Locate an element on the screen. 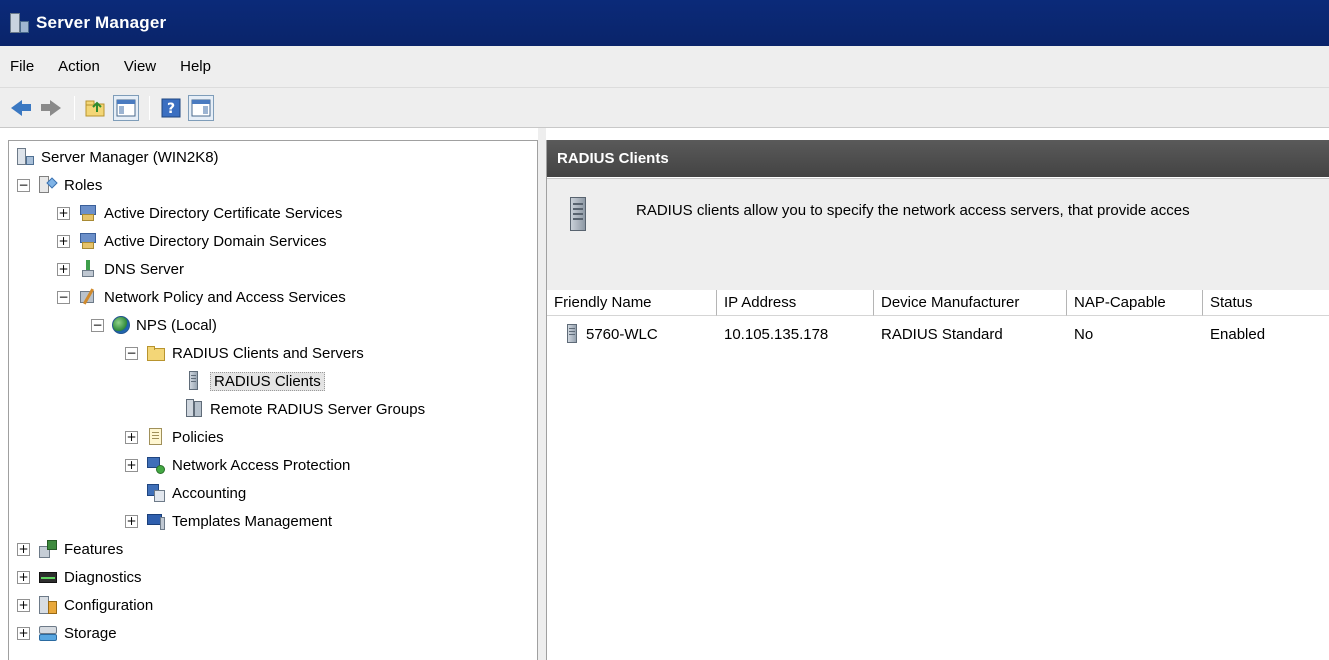  tree-item-nap: + Network Access Protection is located at coordinates (237, 465).